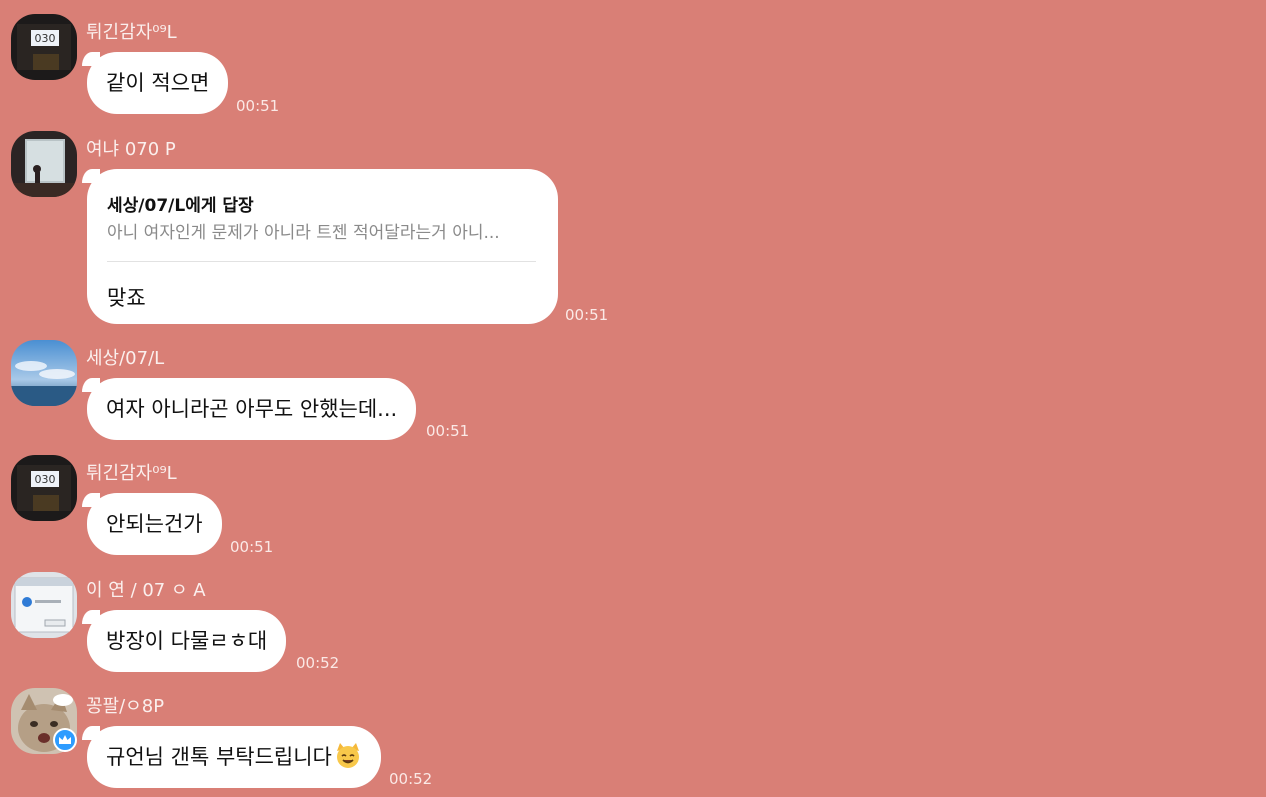 This screenshot has width=1266, height=797. Describe the element at coordinates (180, 206) in the screenshot. I see `reply-to-label: 세상/07/L에게 답장` at that location.